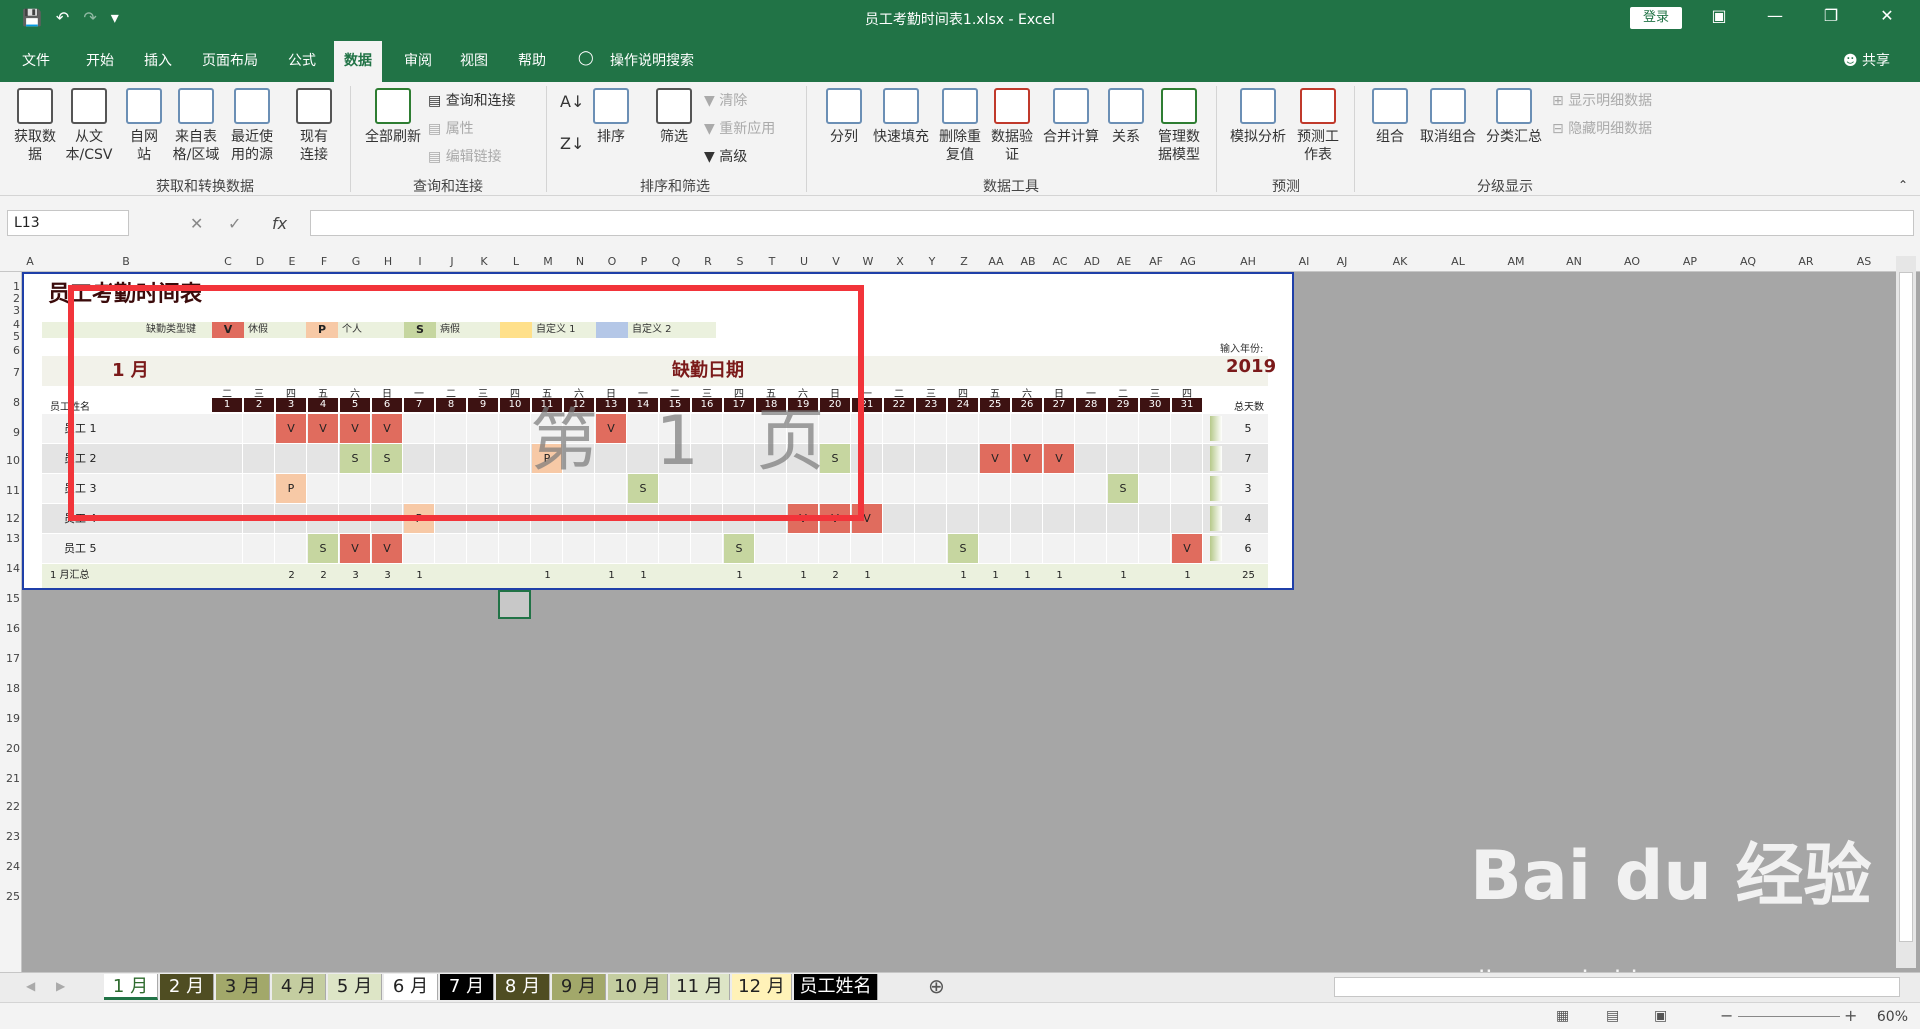 The width and height of the screenshot is (1920, 1029). What do you see at coordinates (10, 778) in the screenshot?
I see `row-header: 21` at bounding box center [10, 778].